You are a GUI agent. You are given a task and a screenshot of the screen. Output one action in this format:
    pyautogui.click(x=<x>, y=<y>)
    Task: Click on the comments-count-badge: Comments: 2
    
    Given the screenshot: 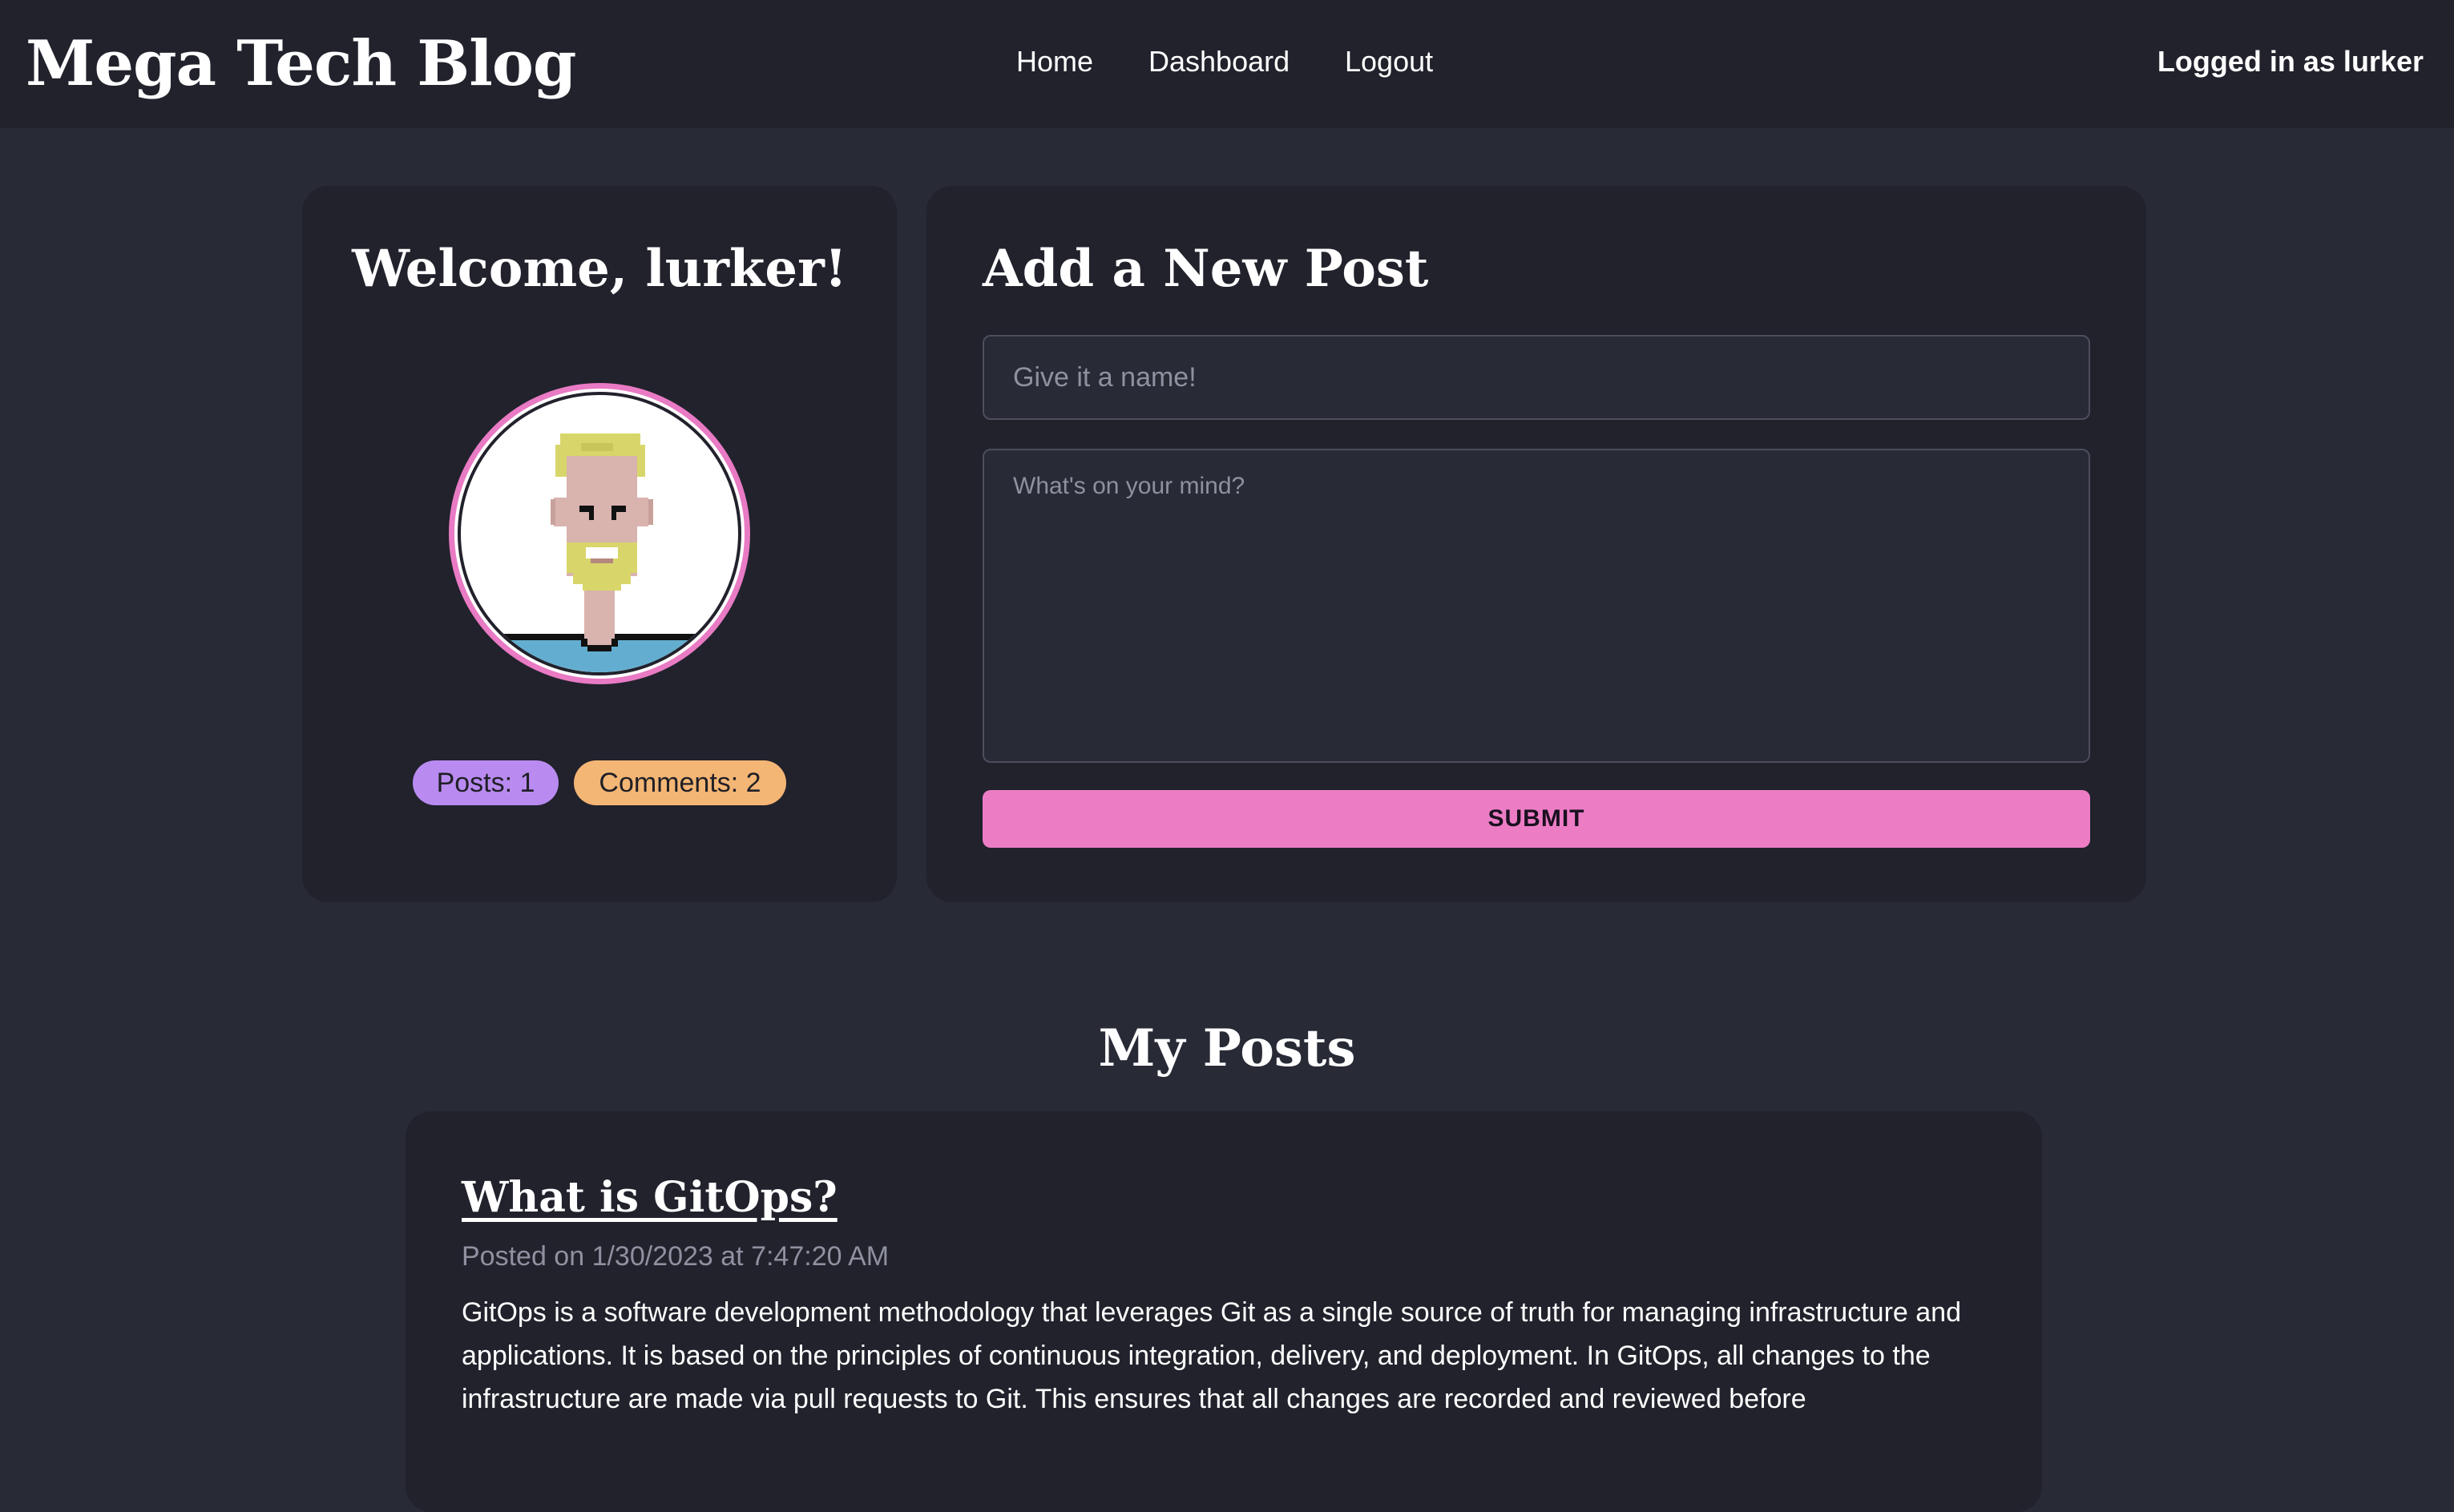 What is the action you would take?
    pyautogui.click(x=680, y=782)
    